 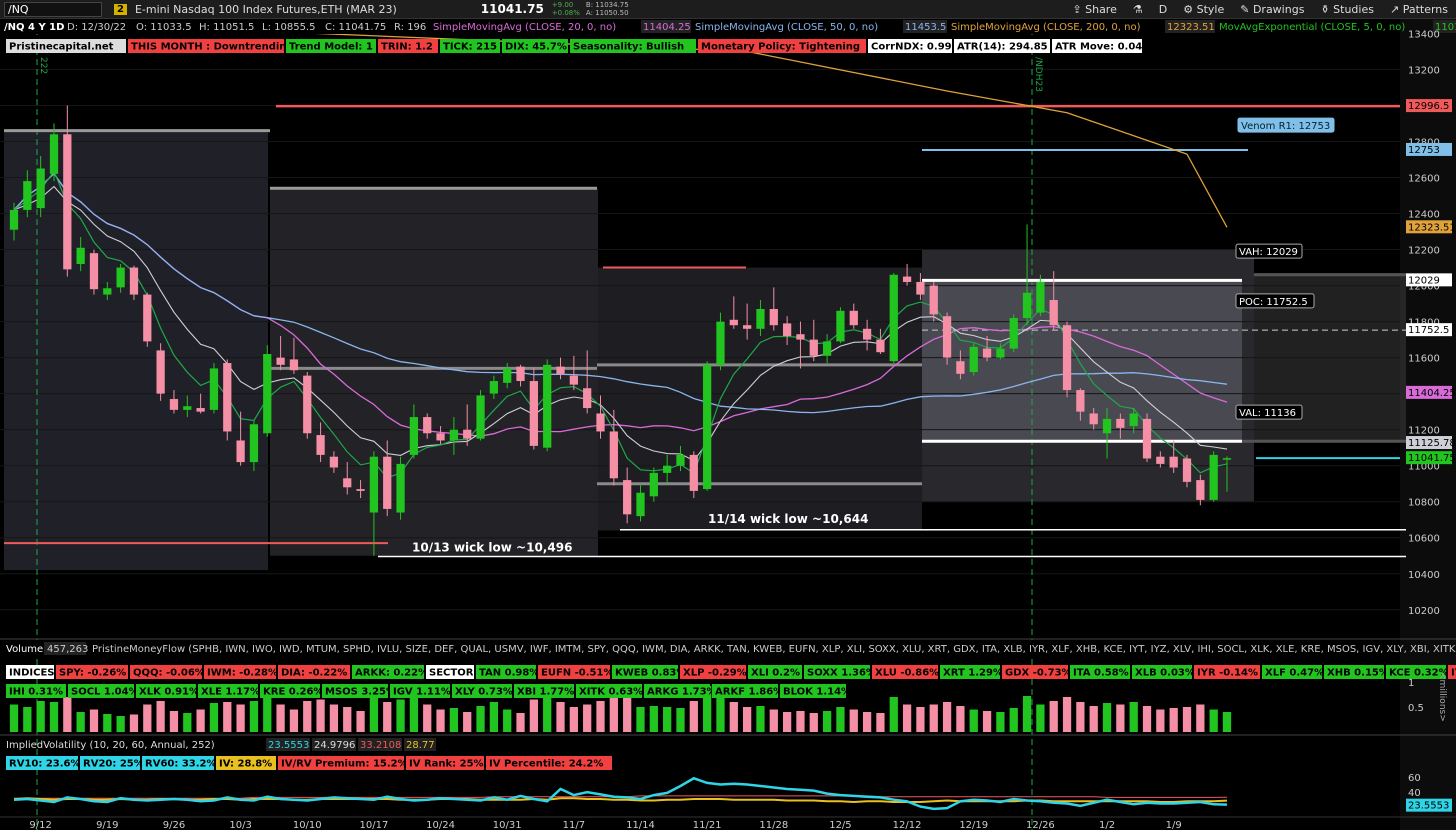 What do you see at coordinates (355, 27) in the screenshot?
I see `ohlc-value: C: 11041.75` at bounding box center [355, 27].